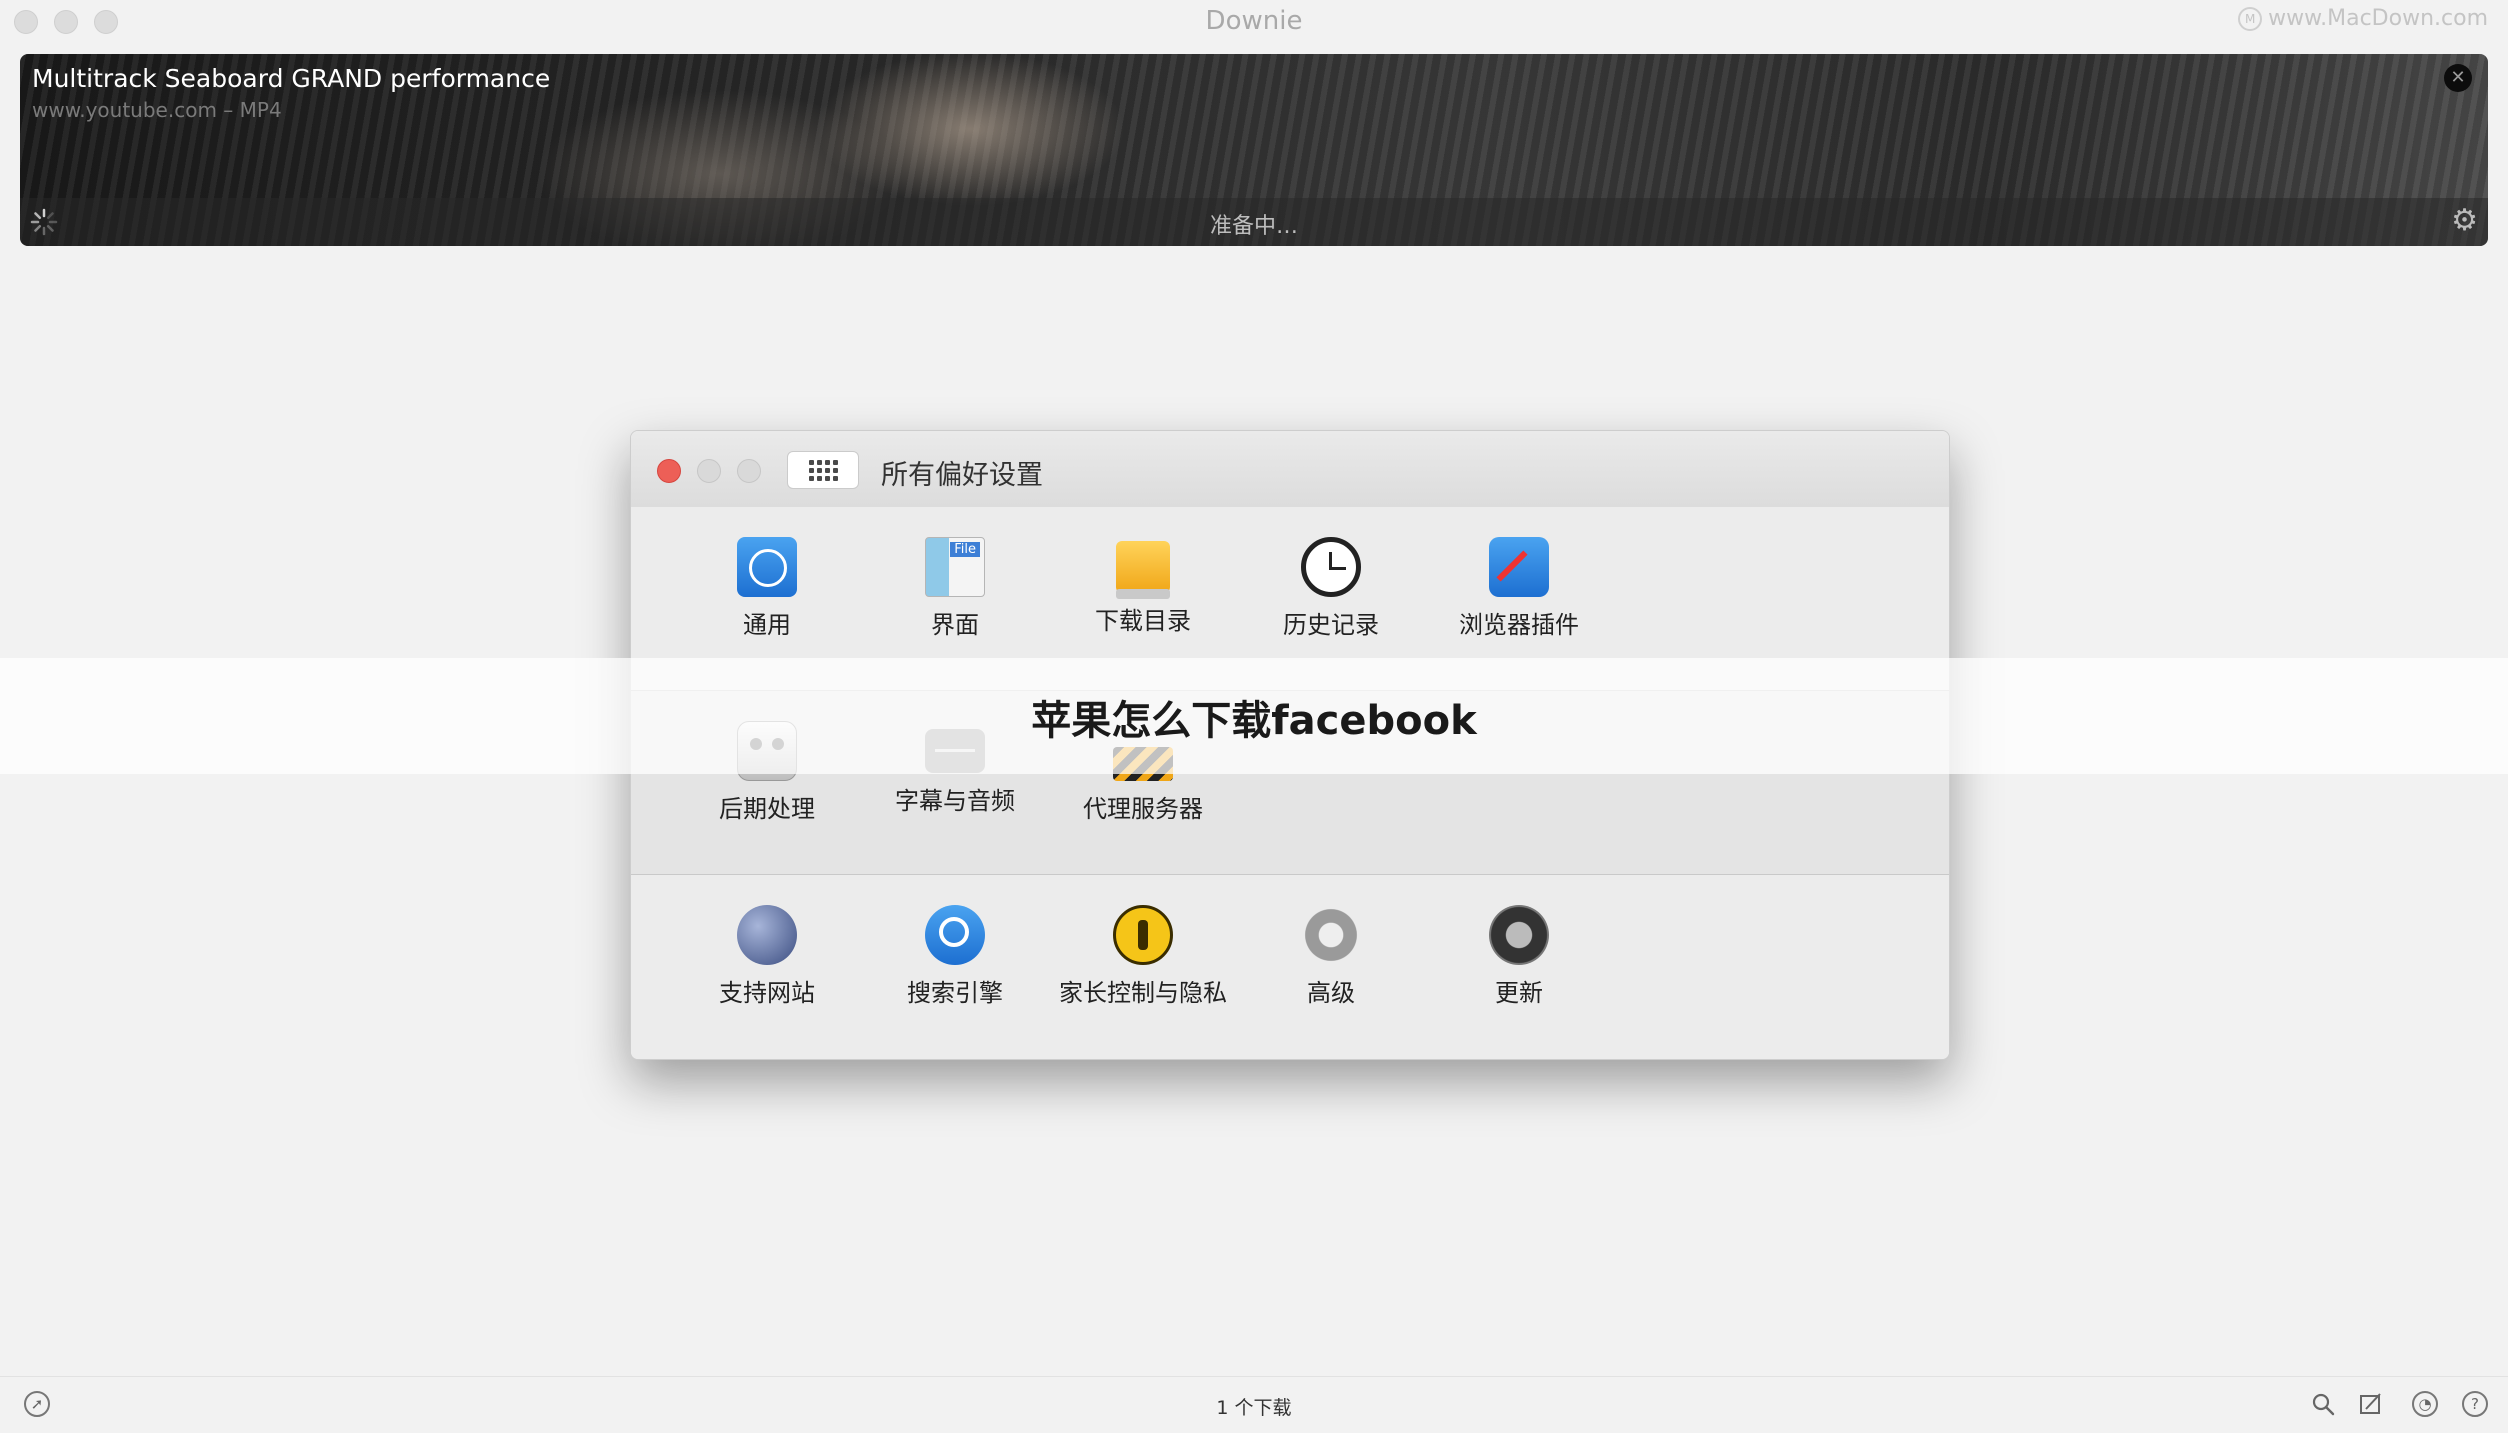  What do you see at coordinates (2371, 1404) in the screenshot?
I see `resize-icon` at bounding box center [2371, 1404].